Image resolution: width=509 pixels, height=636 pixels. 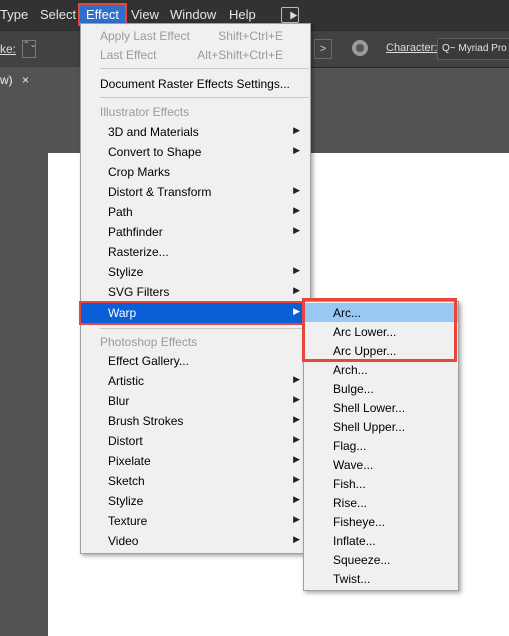 What do you see at coordinates (195, 313) in the screenshot?
I see `menu-item-warp: Warp ▶` at bounding box center [195, 313].